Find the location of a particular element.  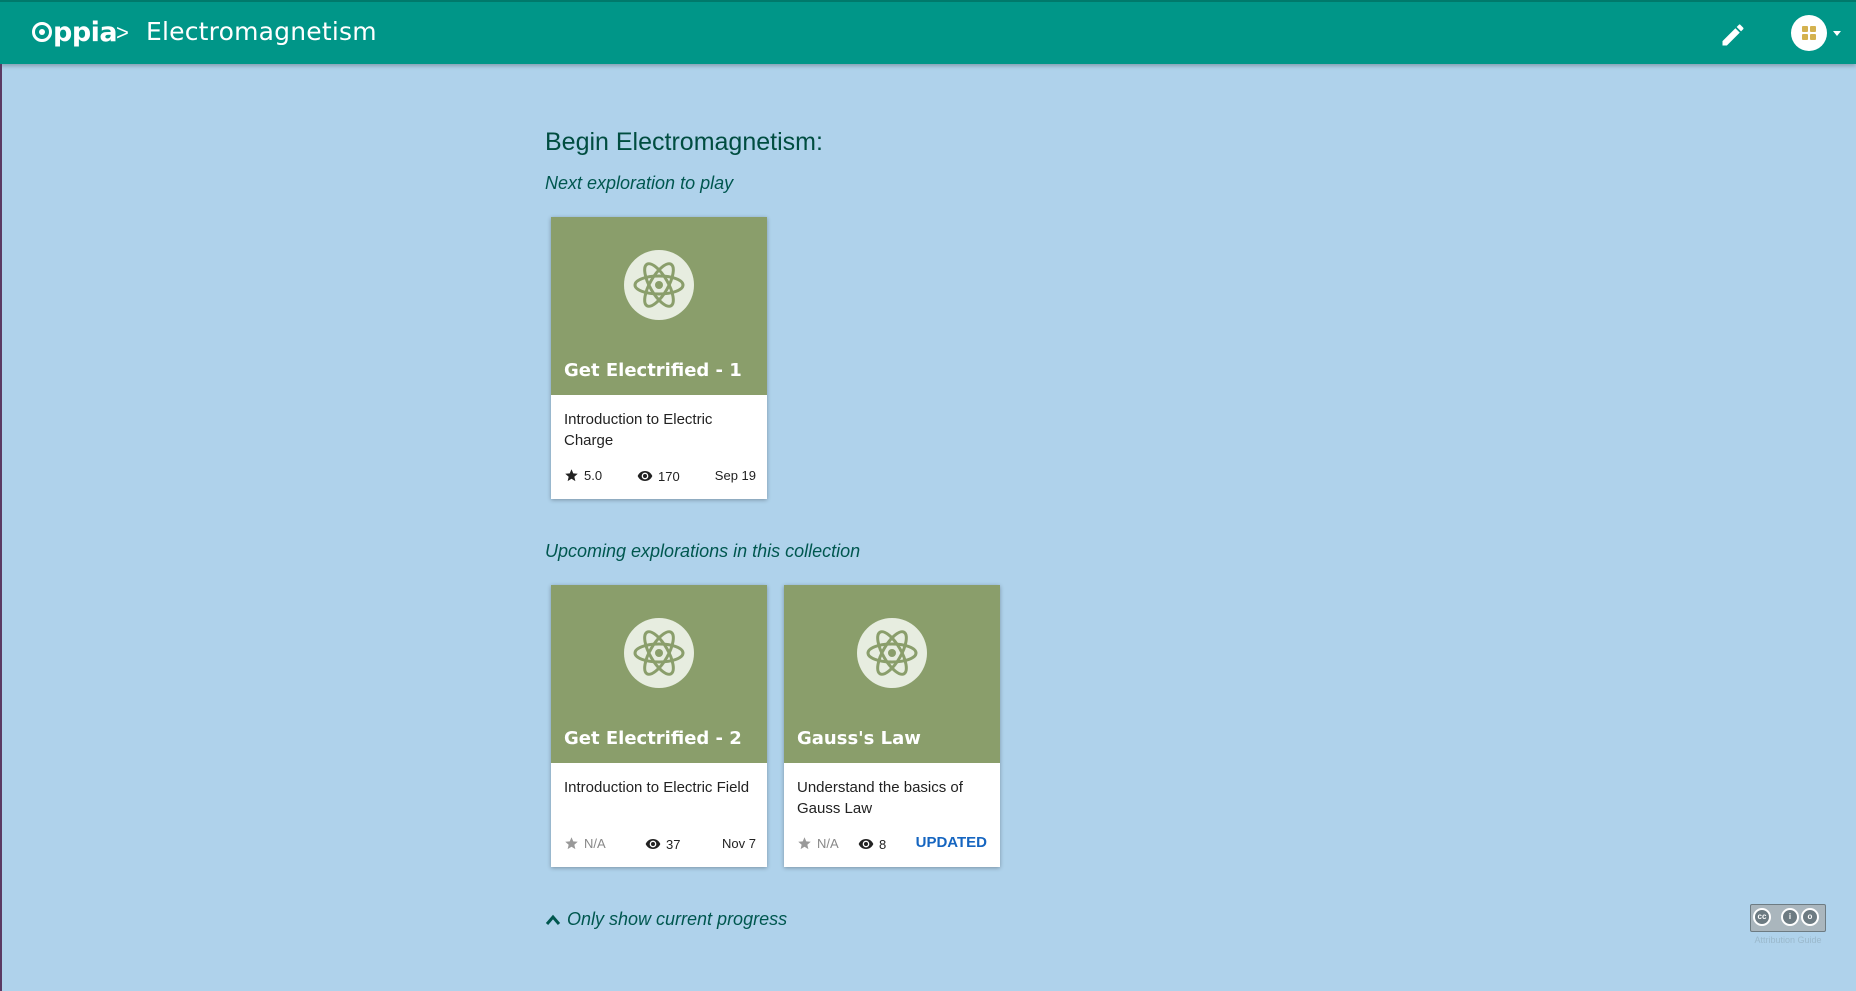

views-value: 170 is located at coordinates (669, 476).